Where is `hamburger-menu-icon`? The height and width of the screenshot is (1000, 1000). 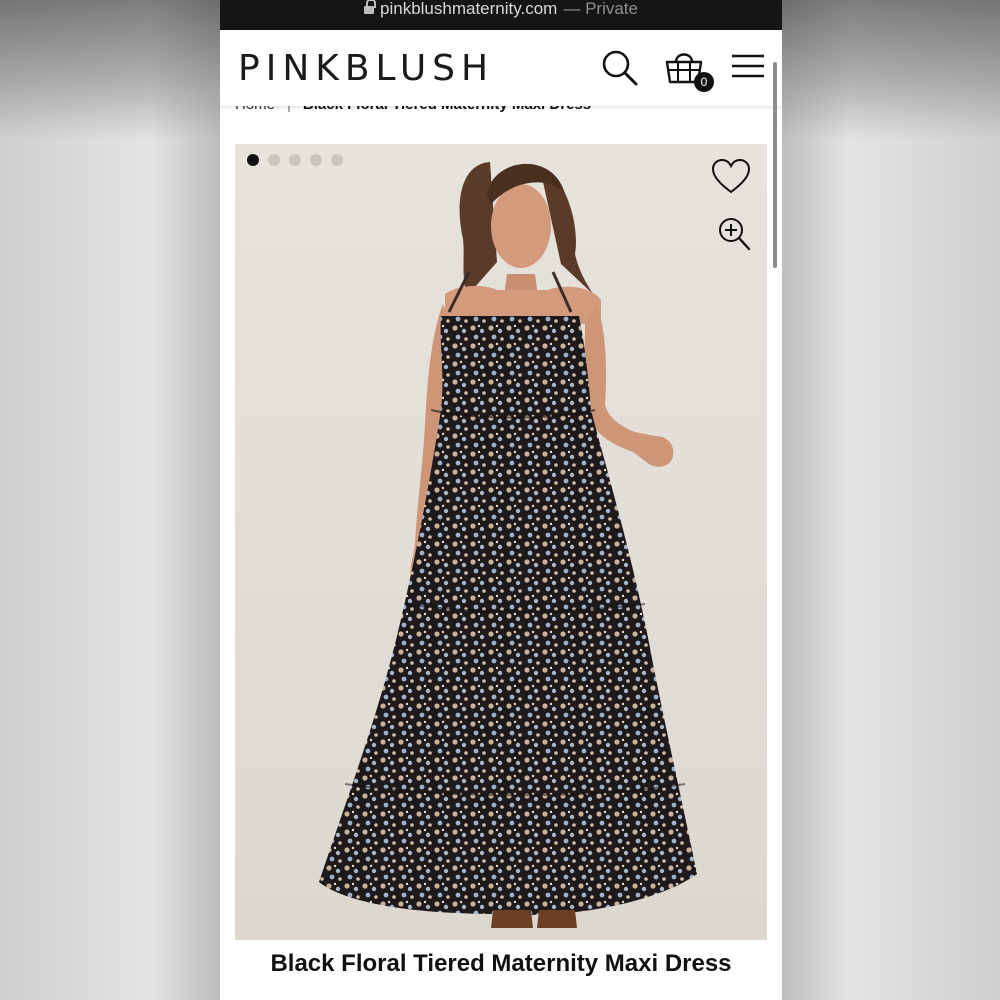
hamburger-menu-icon is located at coordinates (748, 66).